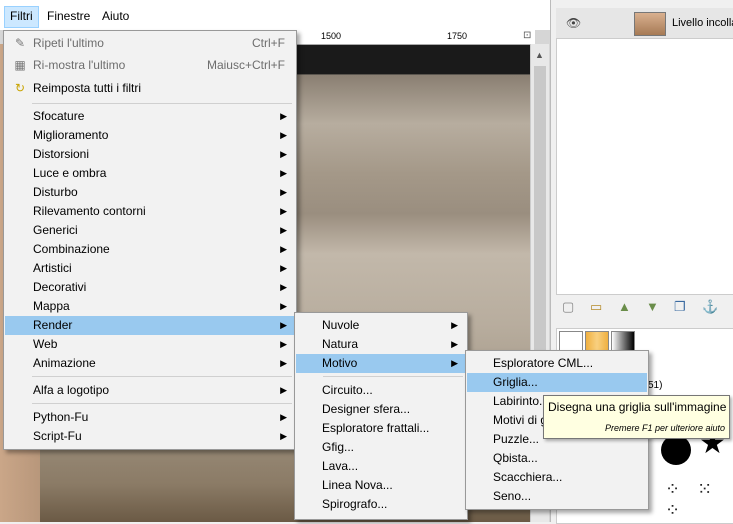 This screenshot has width=733, height=524. Describe the element at coordinates (150, 249) in the screenshot. I see `menu-item-combinazione: Combinazione ▶` at that location.